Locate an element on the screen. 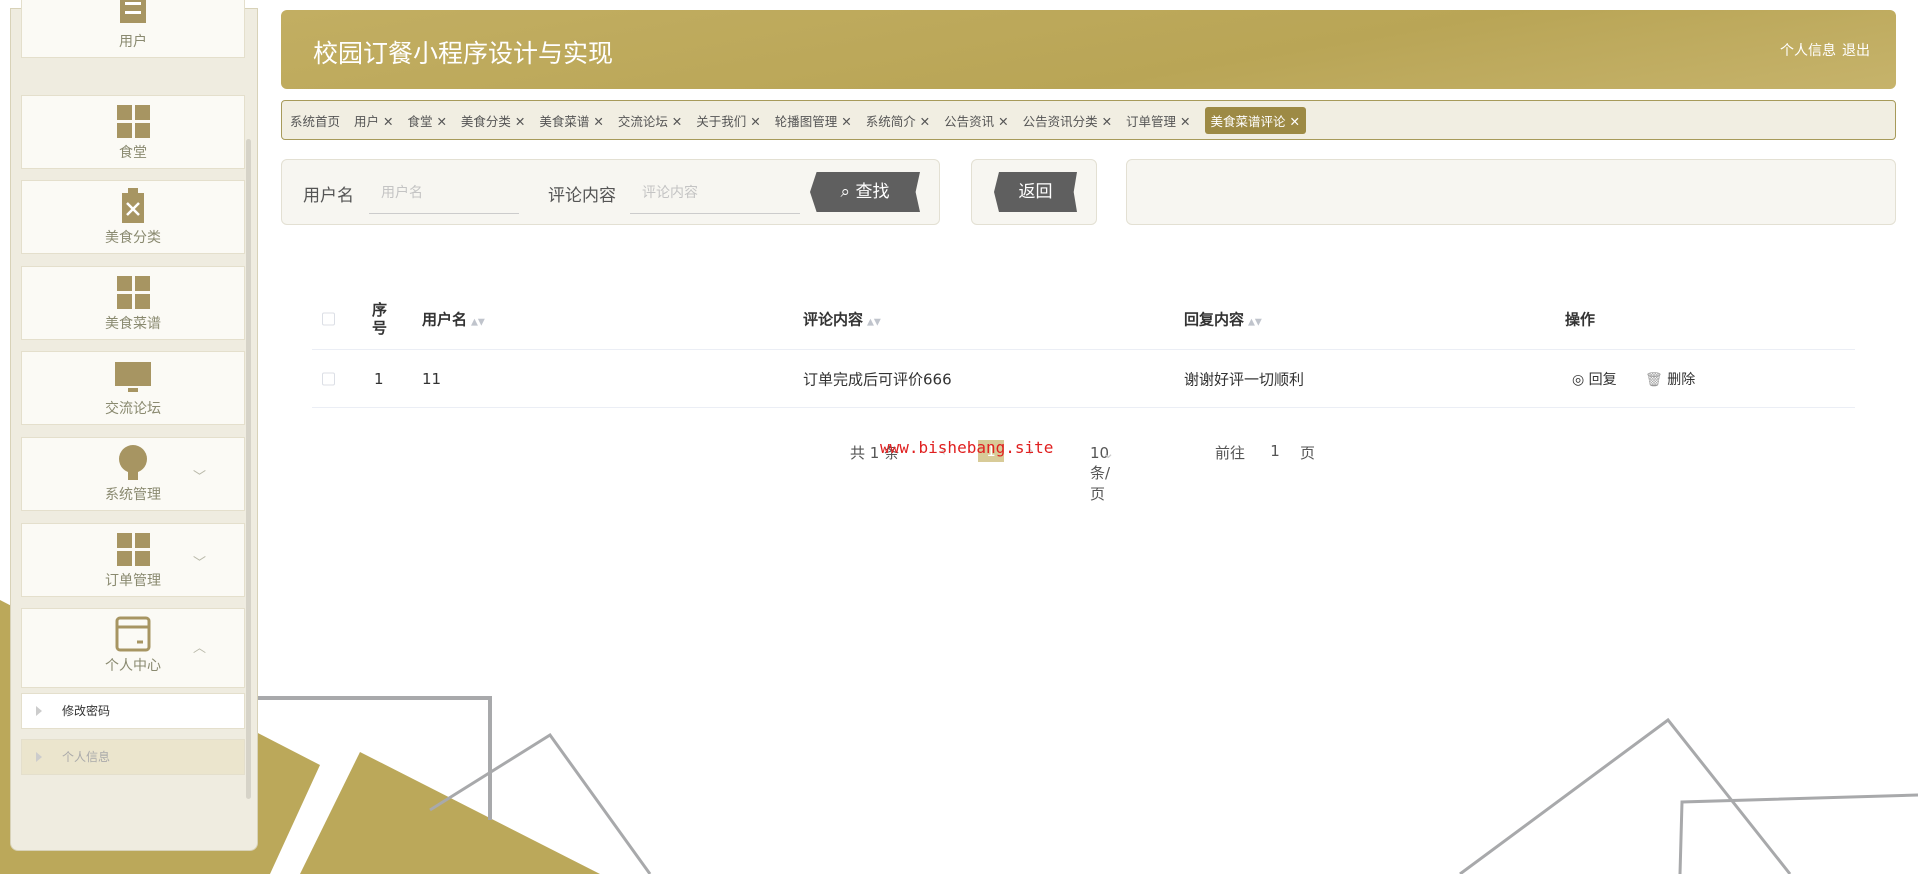  sidebar-item-6: 订单管理 ﹀ is located at coordinates (133, 559).